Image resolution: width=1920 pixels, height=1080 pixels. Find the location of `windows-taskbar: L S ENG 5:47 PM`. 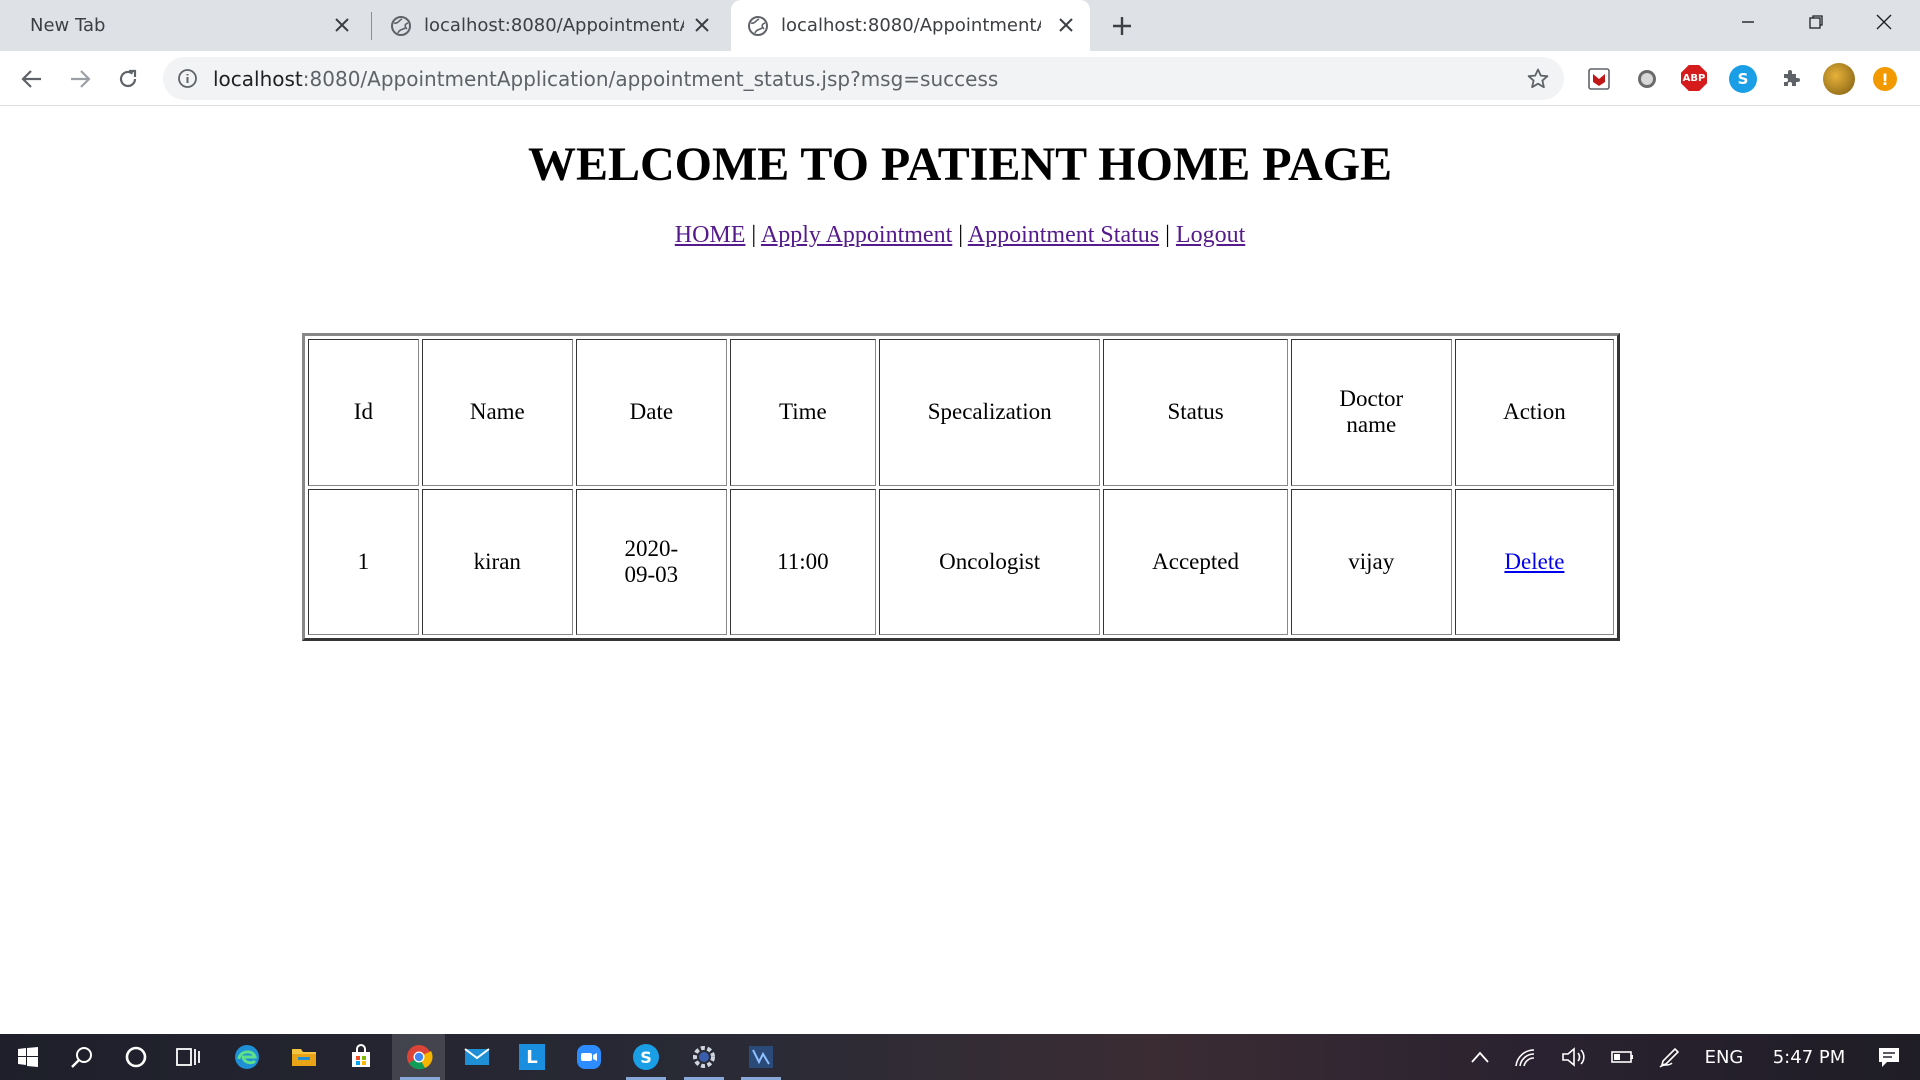

windows-taskbar: L S ENG 5:47 PM is located at coordinates (960, 1057).